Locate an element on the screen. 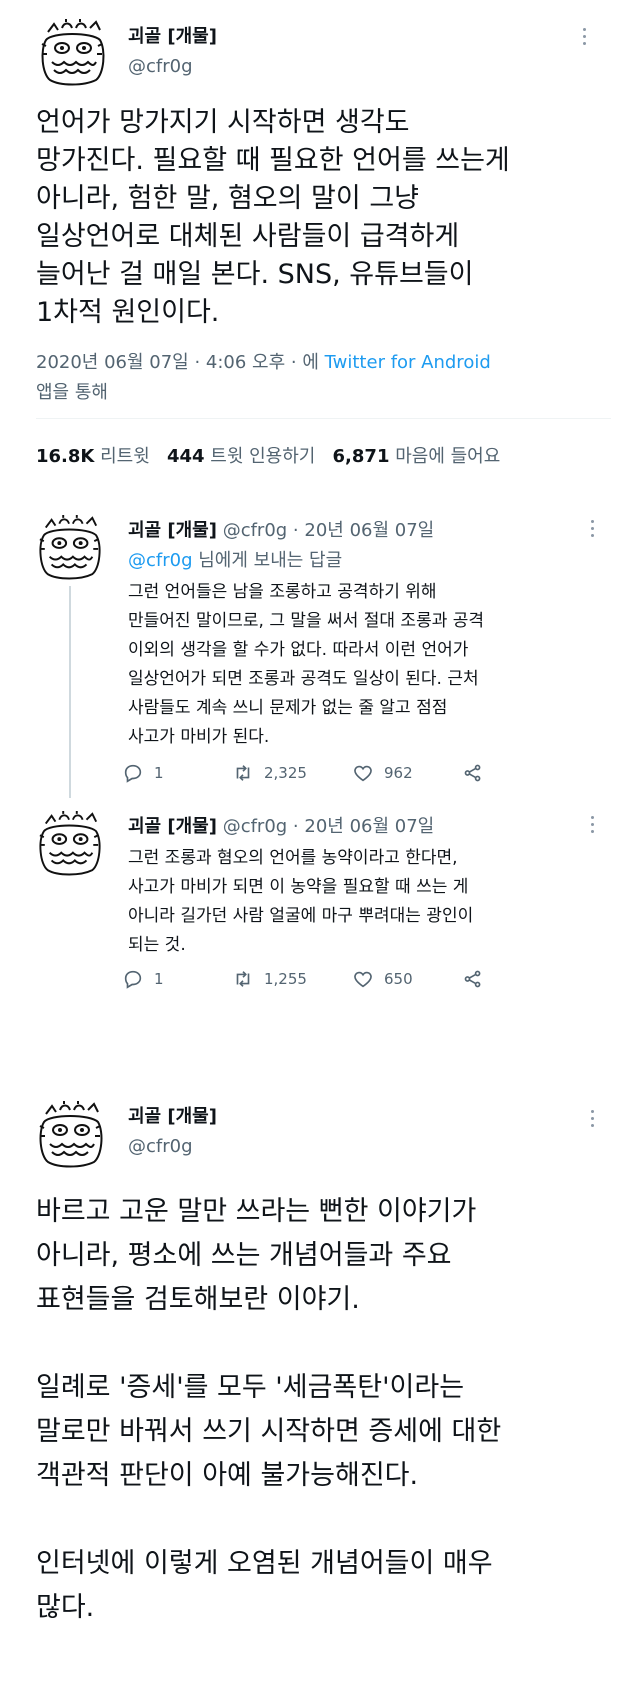 The width and height of the screenshot is (640, 1688). tweet-date: 2020년 06월 07일 · 4:06 오후 · 에 is located at coordinates (177, 362).